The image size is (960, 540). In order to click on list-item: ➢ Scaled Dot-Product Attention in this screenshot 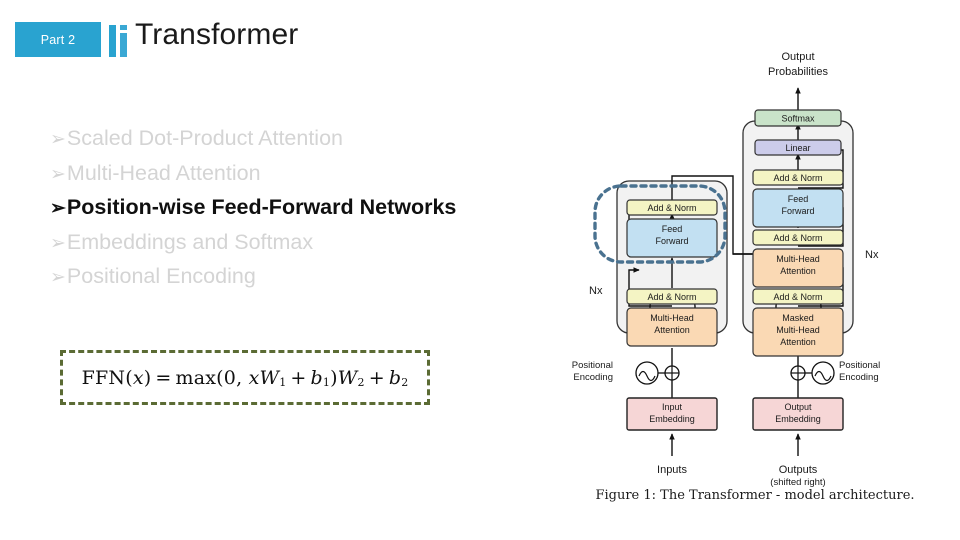, I will do `click(310, 139)`.